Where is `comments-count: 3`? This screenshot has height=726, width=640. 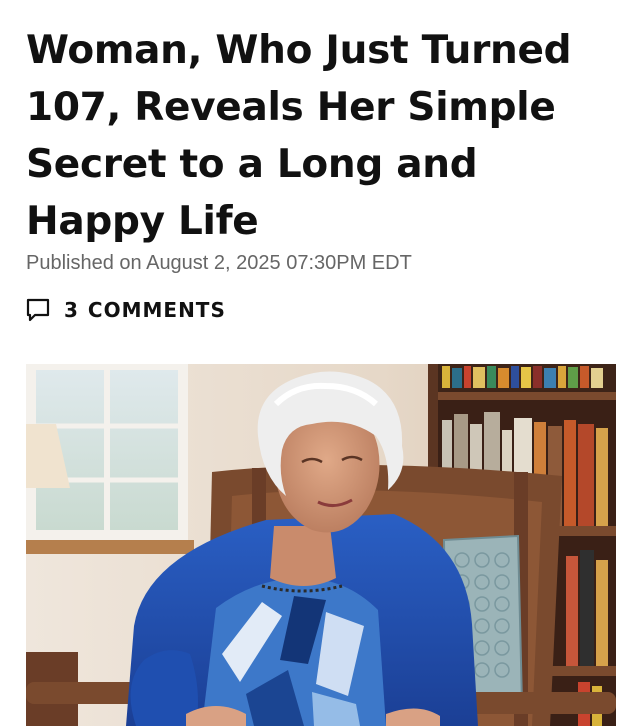 comments-count: 3 is located at coordinates (71, 310).